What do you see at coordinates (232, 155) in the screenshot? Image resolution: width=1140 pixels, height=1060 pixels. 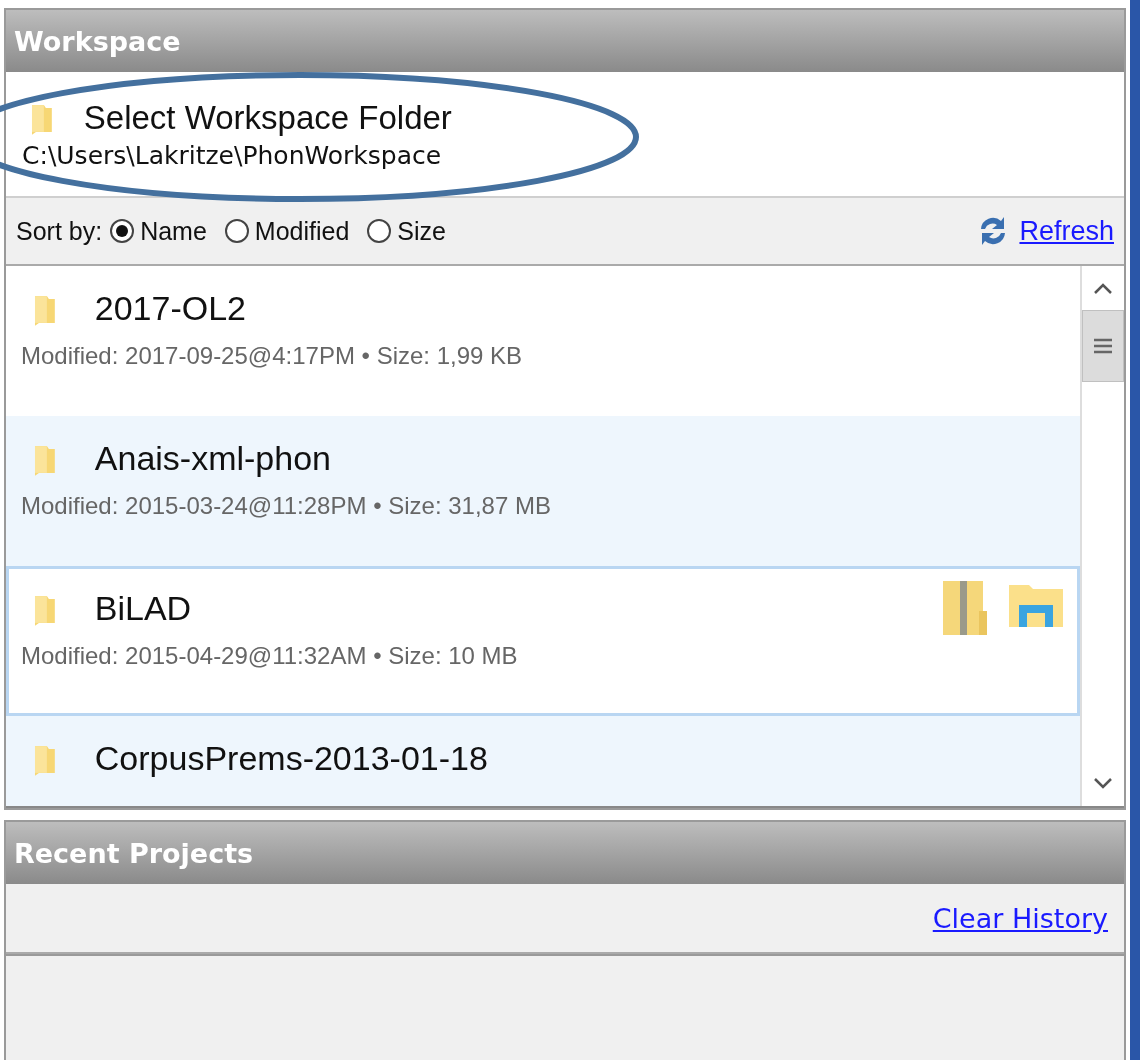 I see `workspace-path: C:\Users\Lakritze\PhonWorkspace` at bounding box center [232, 155].